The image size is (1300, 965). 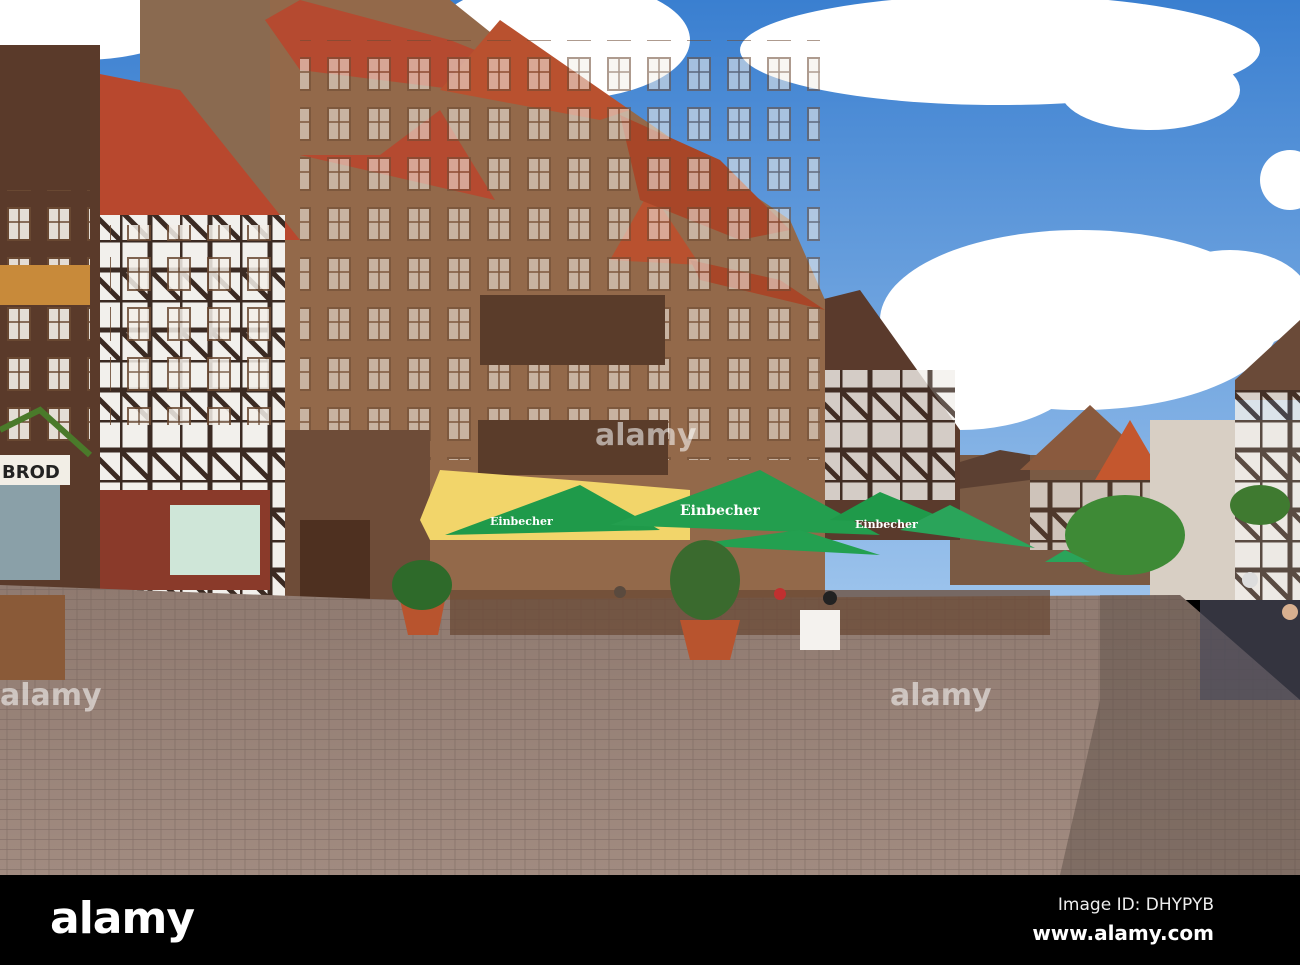 I want to click on image-id: Image ID: DHYPYB, so click(x=1135, y=905).